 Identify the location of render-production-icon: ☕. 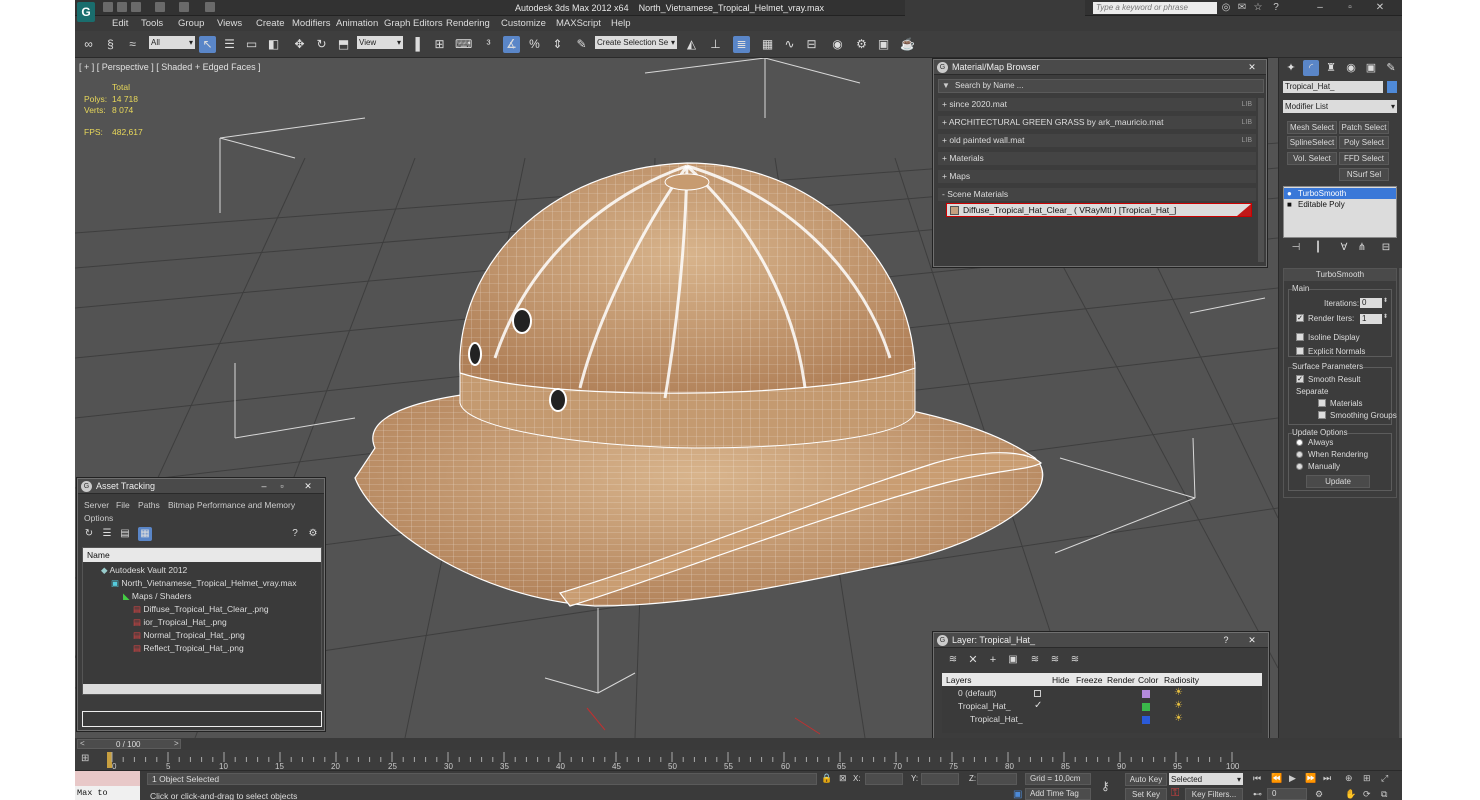
(907, 44).